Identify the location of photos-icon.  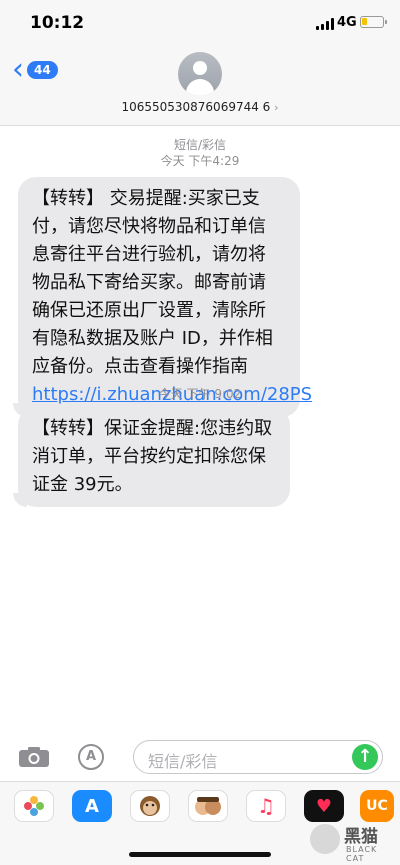
(34, 806).